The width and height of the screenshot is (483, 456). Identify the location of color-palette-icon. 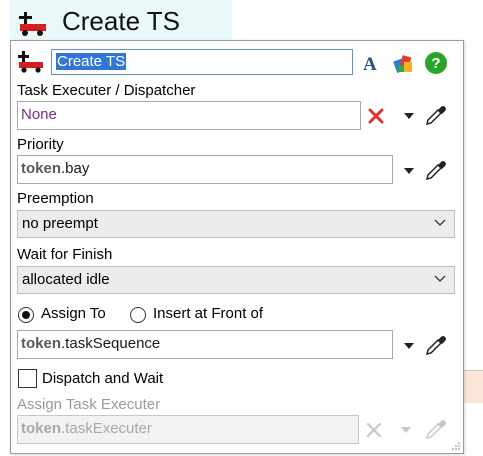
(404, 63).